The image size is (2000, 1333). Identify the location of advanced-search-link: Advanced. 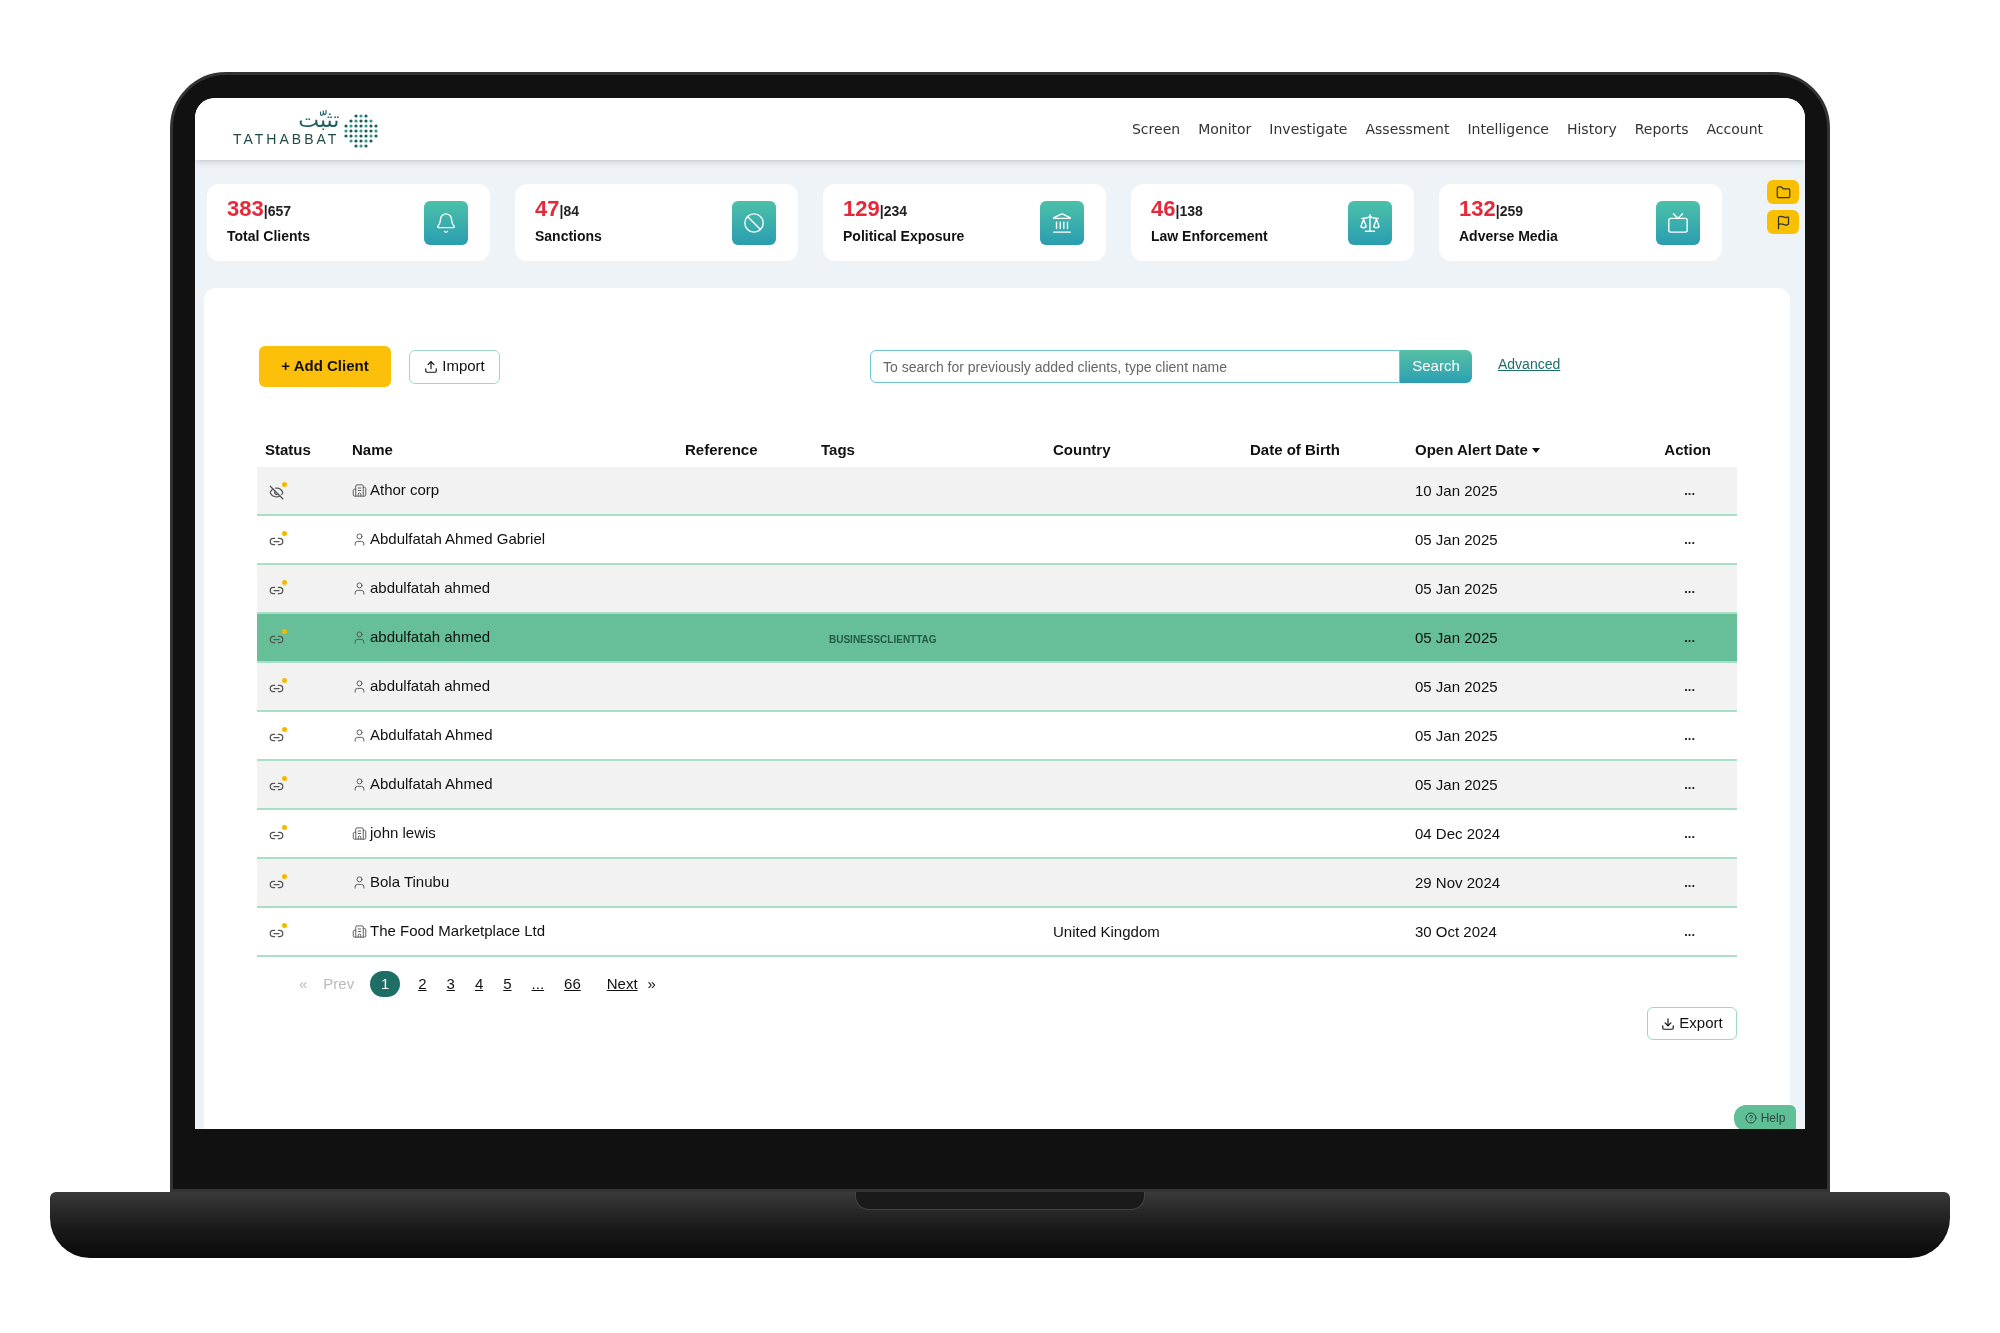
(1529, 364).